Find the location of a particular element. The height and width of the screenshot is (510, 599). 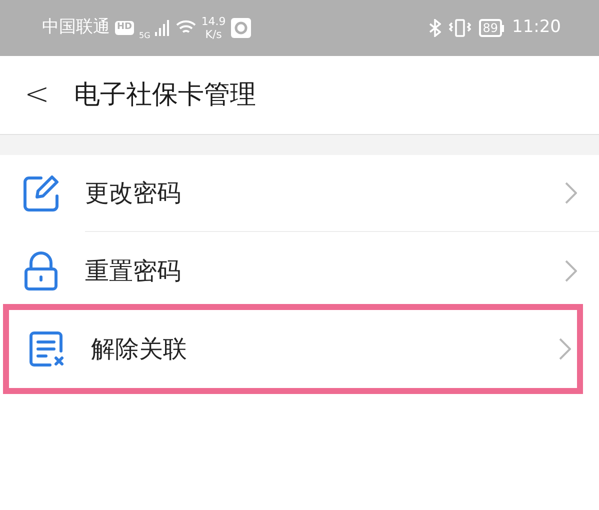

menu-label: 更改密码 is located at coordinates (133, 193).